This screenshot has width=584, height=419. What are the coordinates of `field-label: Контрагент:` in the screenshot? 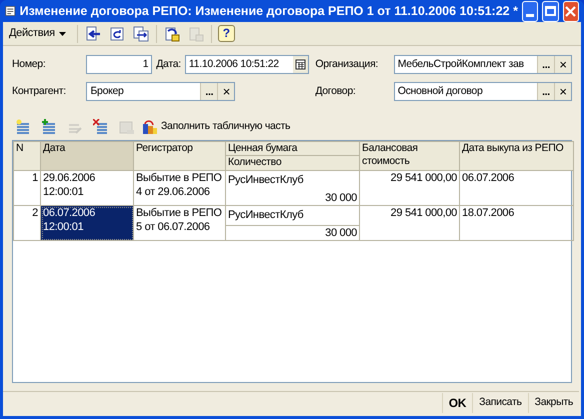 It's located at (39, 91).